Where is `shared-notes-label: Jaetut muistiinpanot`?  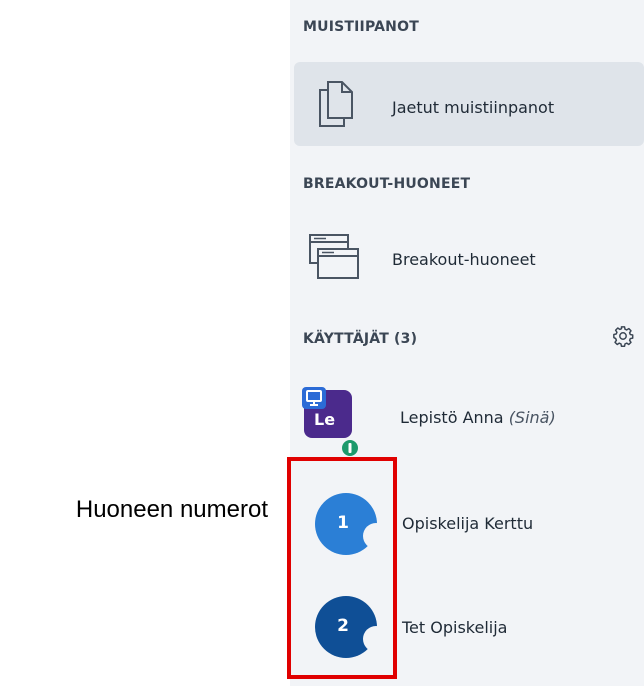 shared-notes-label: Jaetut muistiinpanot is located at coordinates (473, 107).